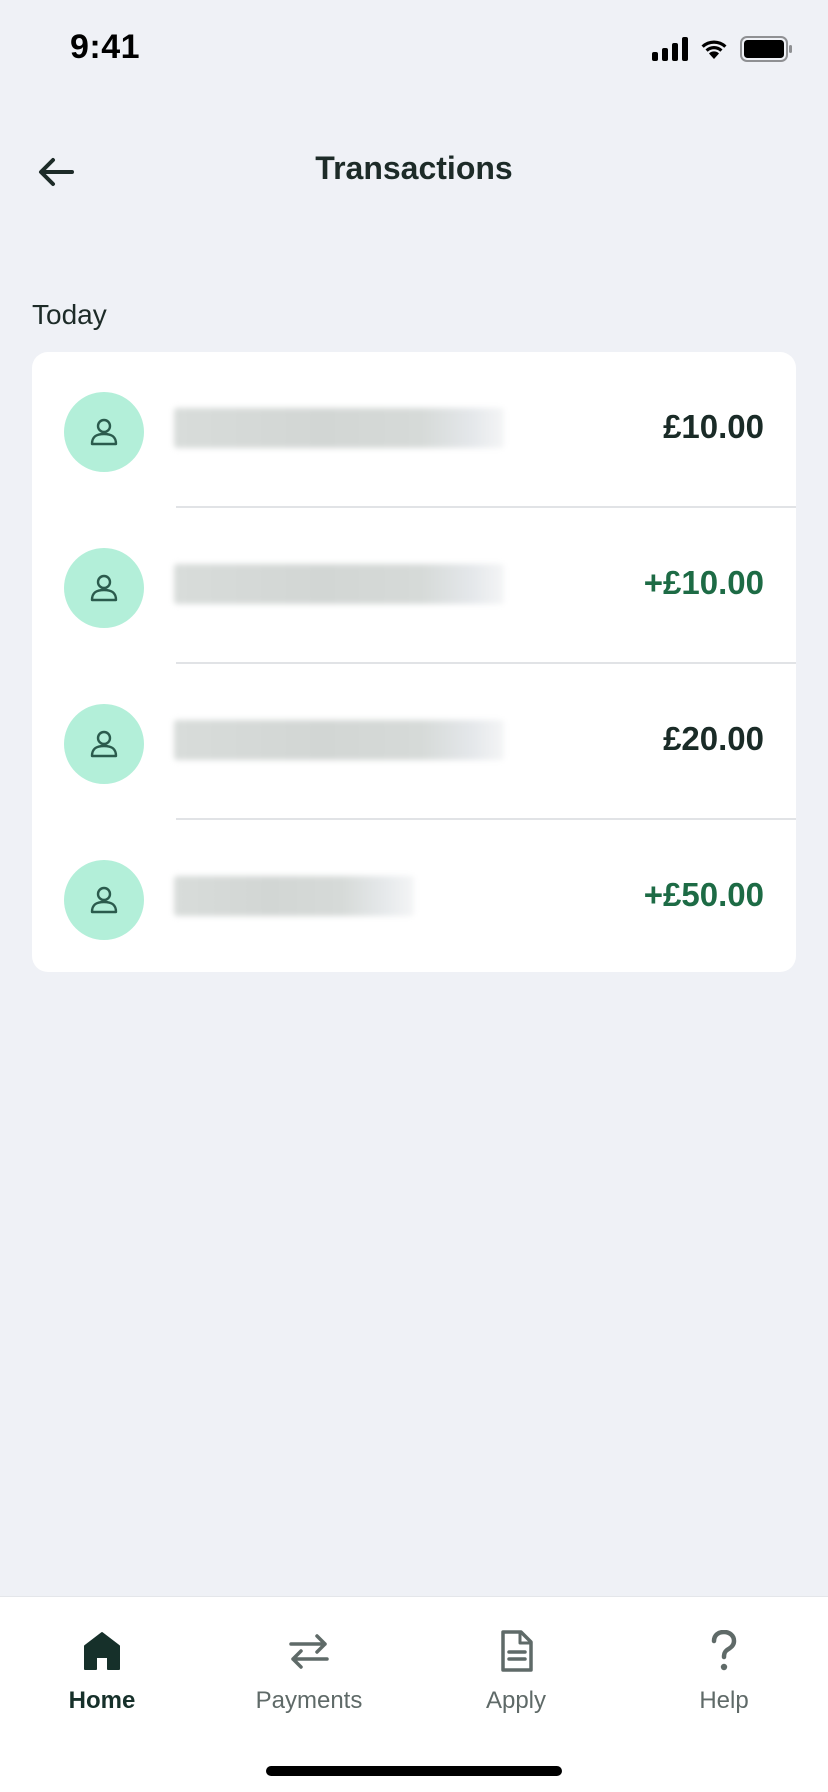 This screenshot has width=828, height=1792. What do you see at coordinates (102, 1700) in the screenshot?
I see `nav-label: Home` at bounding box center [102, 1700].